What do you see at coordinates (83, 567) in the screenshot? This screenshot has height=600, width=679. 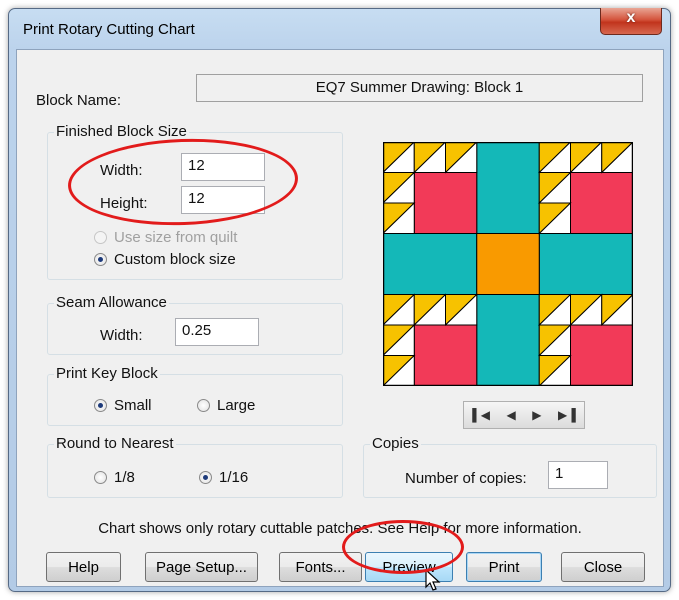 I see `help-button: Help` at bounding box center [83, 567].